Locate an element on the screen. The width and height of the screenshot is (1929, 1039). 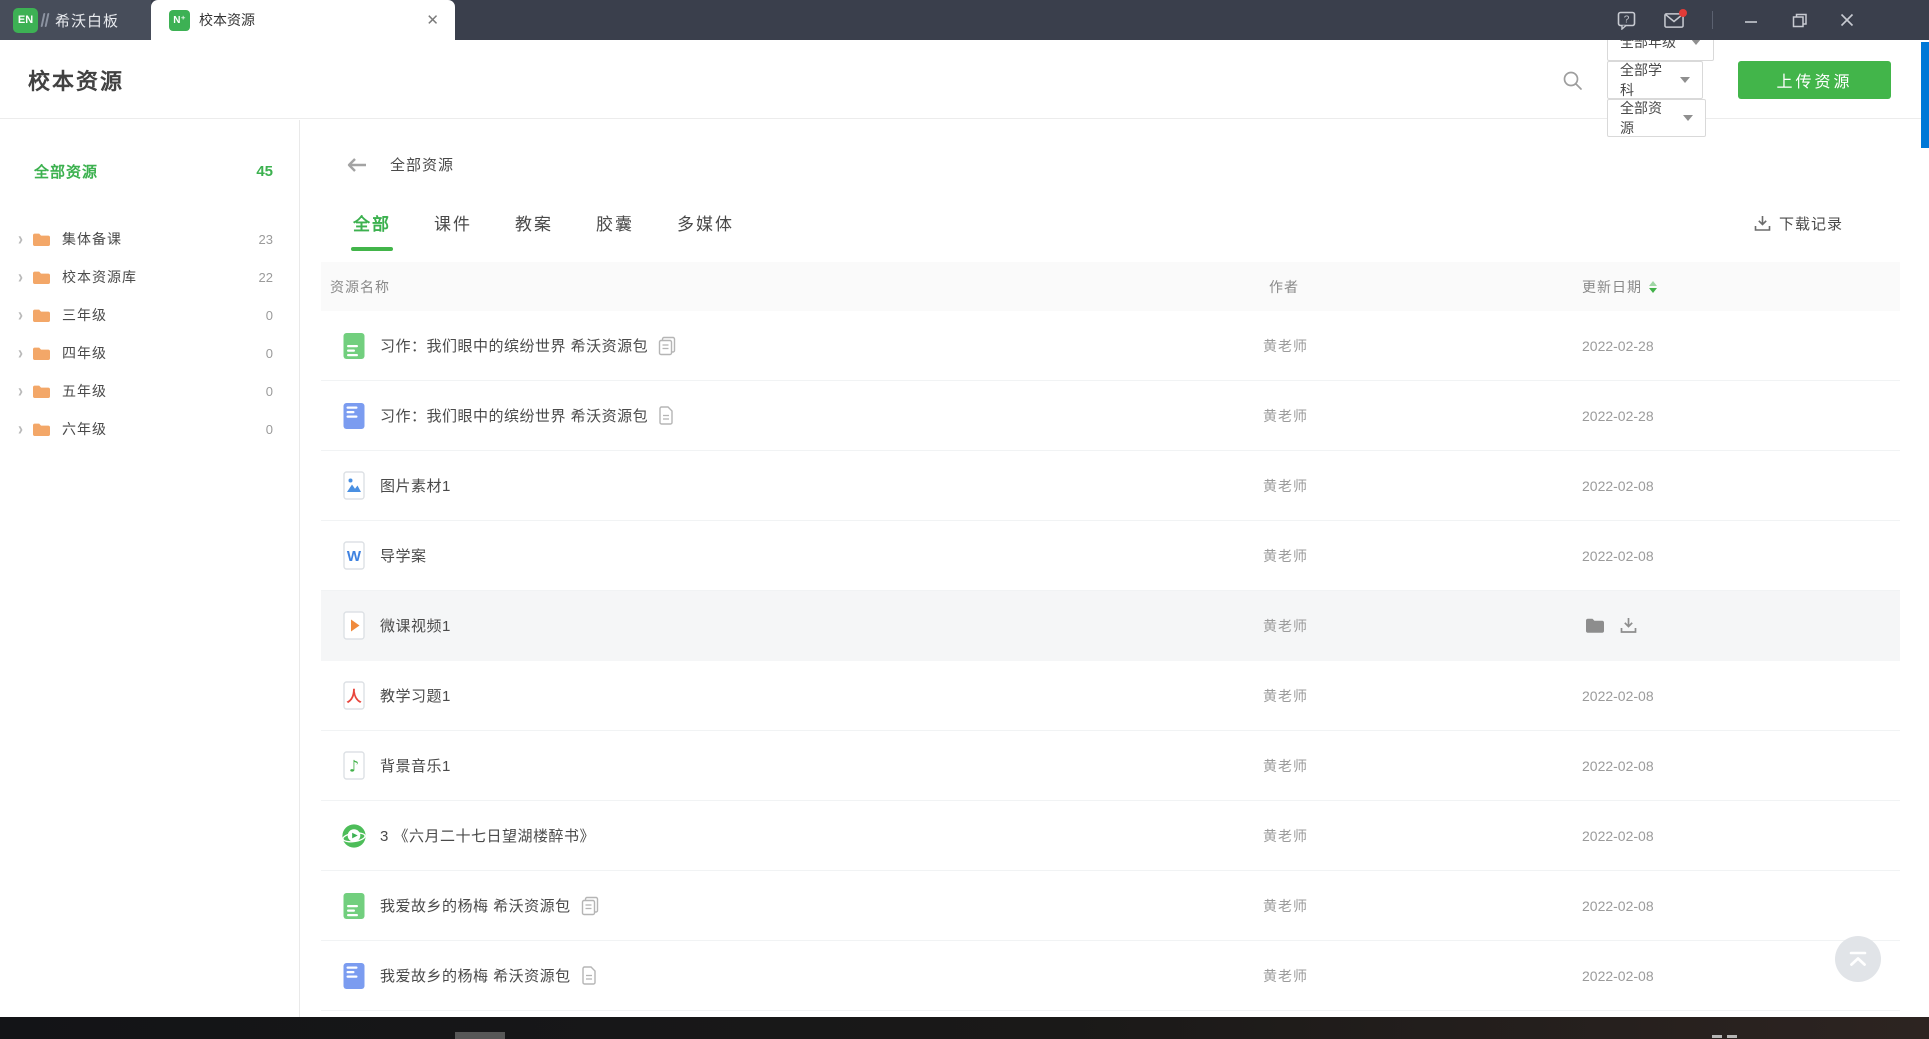
column-name: 资源名称 is located at coordinates (360, 286).